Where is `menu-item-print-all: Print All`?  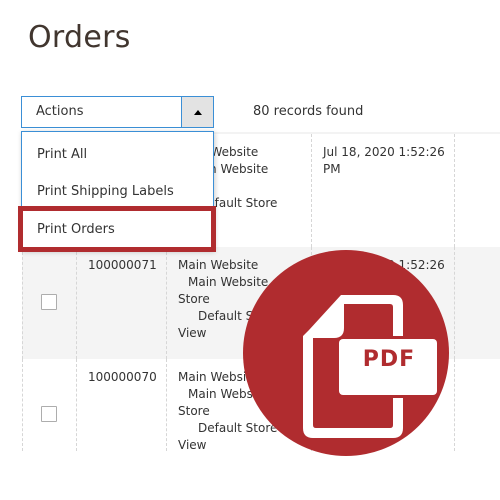
menu-item-print-all: Print All is located at coordinates (62, 154).